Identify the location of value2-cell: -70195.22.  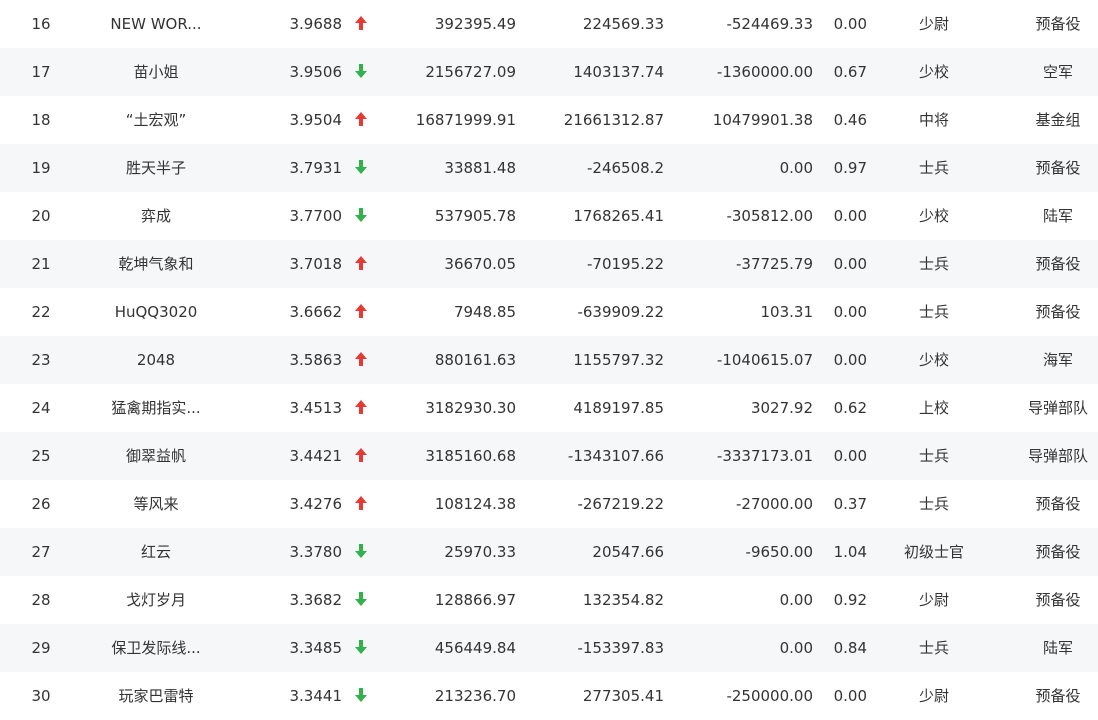
(625, 264).